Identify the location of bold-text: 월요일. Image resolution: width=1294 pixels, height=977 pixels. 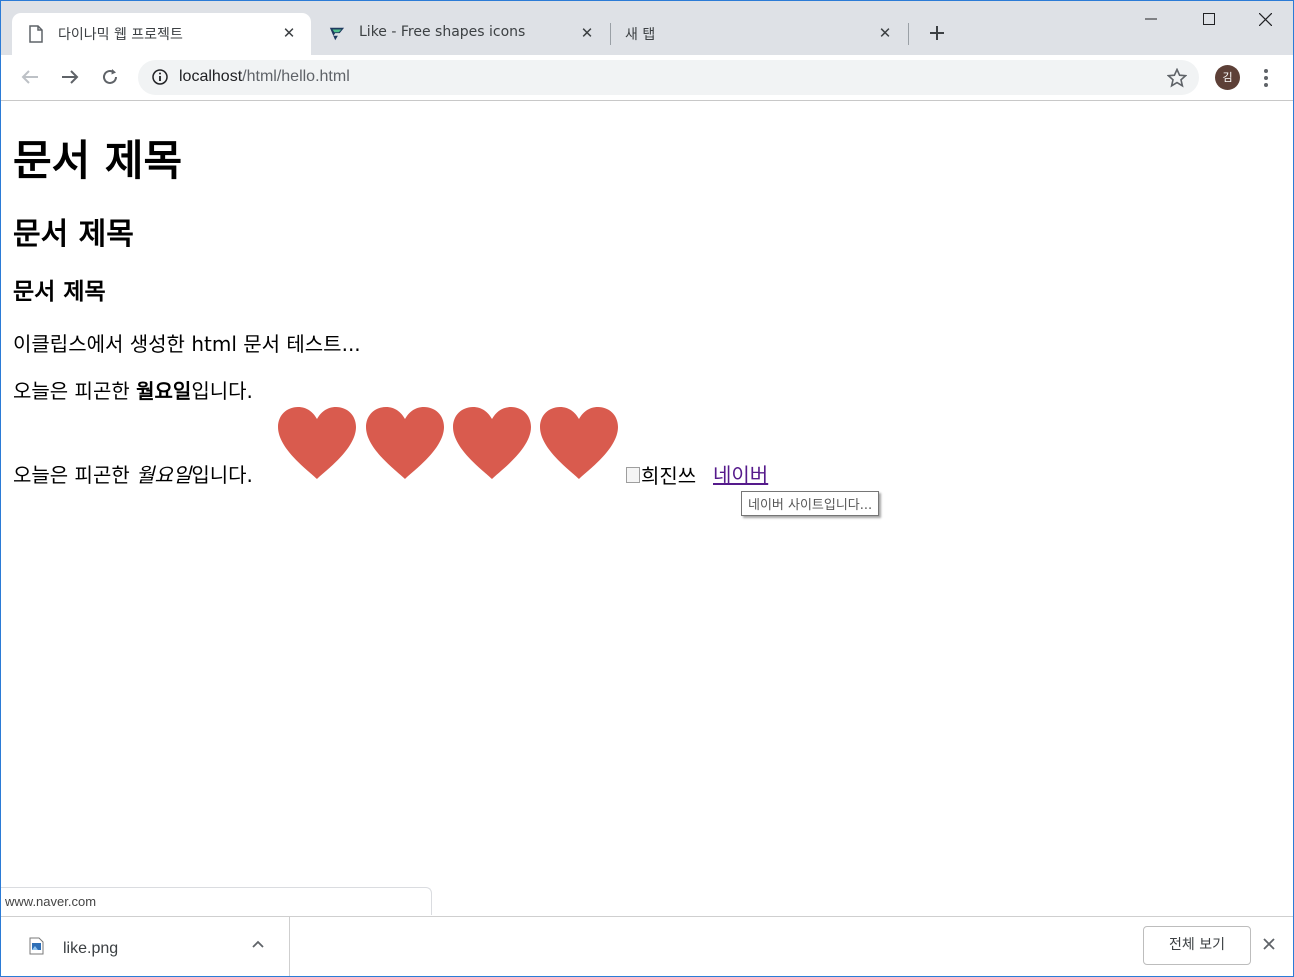
(164, 391).